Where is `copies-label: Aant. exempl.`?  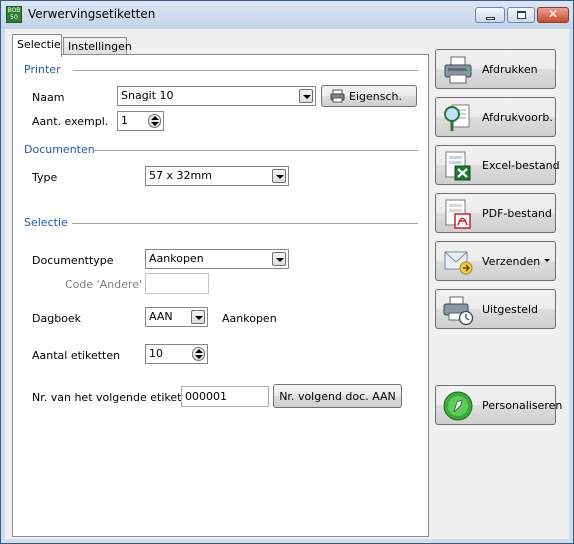 copies-label: Aant. exempl. is located at coordinates (70, 121).